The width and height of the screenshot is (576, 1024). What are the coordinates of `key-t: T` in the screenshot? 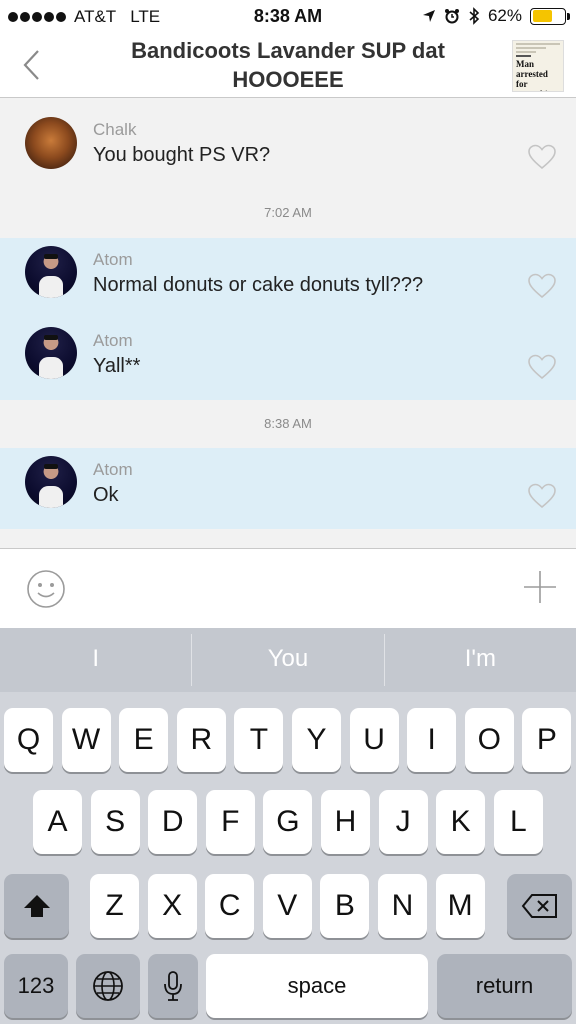 It's located at (259, 740).